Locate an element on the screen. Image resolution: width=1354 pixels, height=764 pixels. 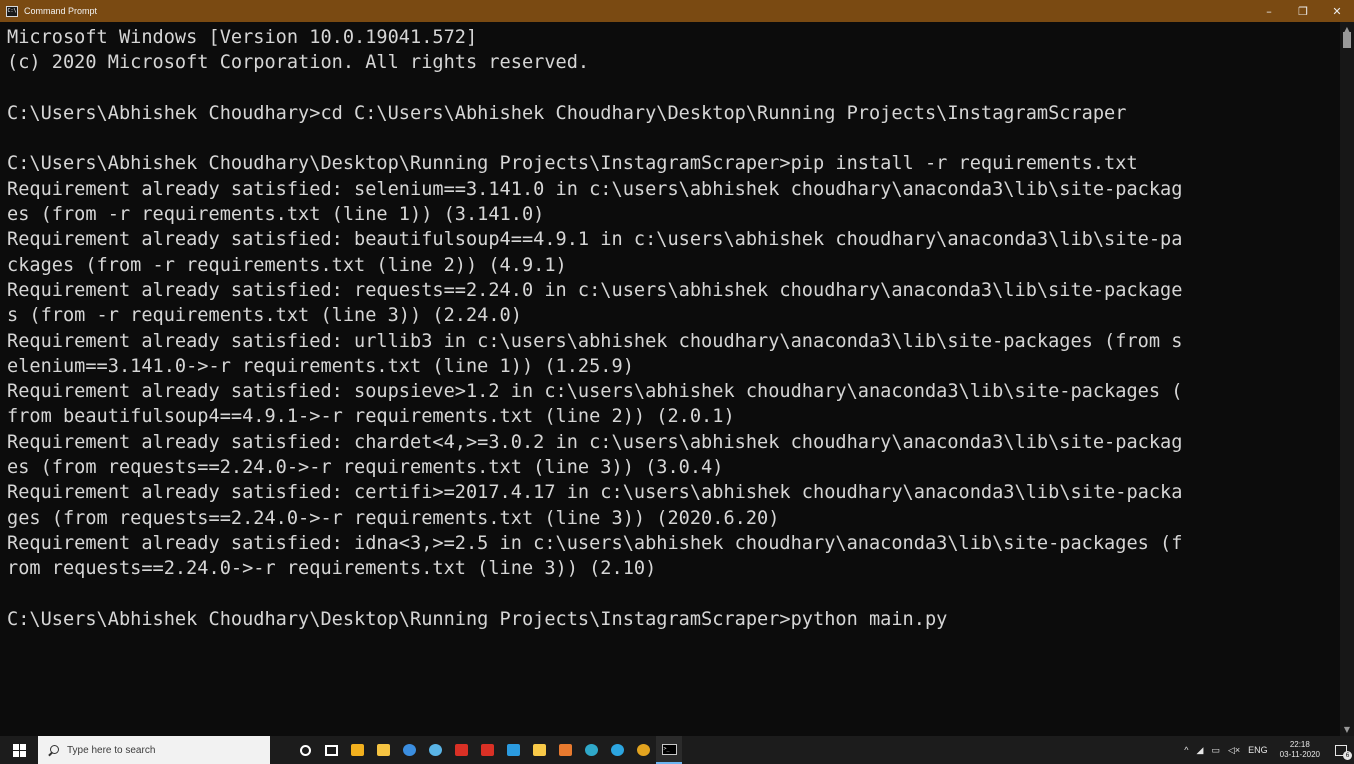
vertical-scrollbar: ▲ ▼ is located at coordinates (1347, 379).